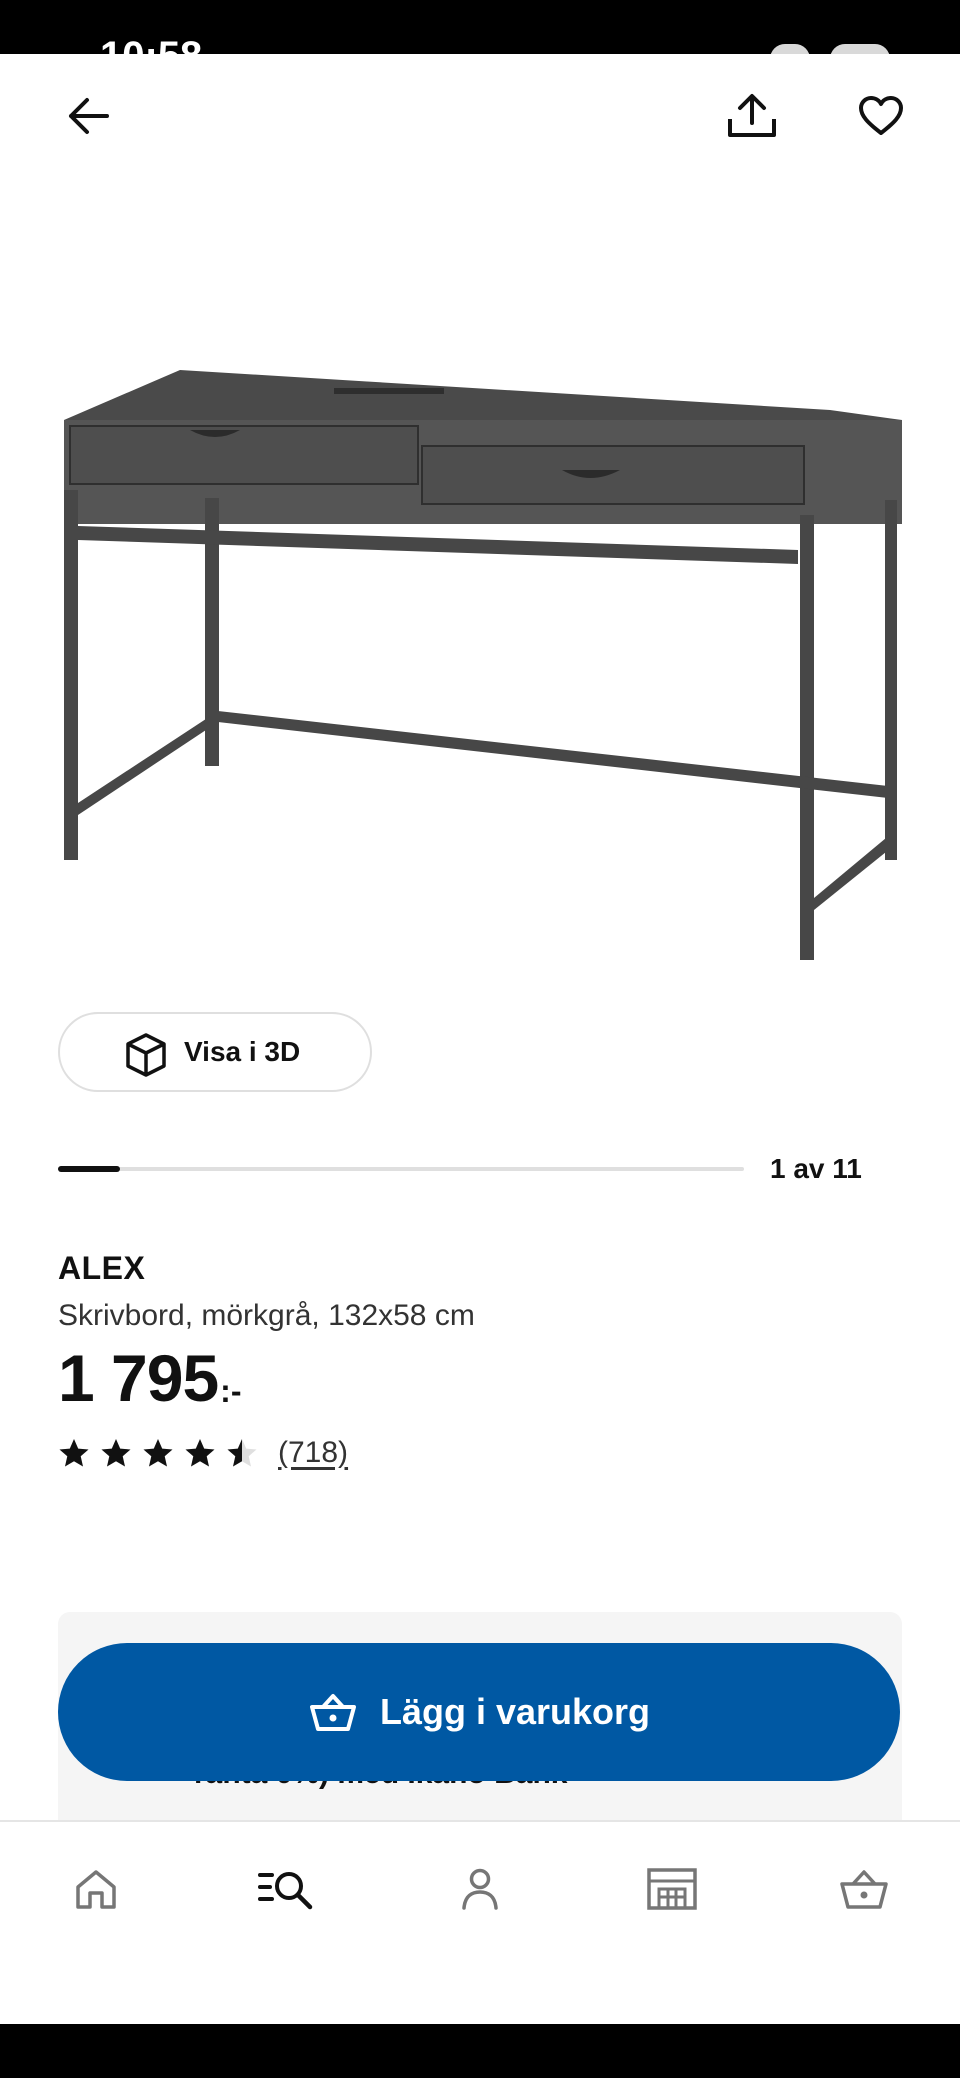  Describe the element at coordinates (266, 1315) in the screenshot. I see `product-description: Skrivbord, mörkgrå, 132x58 cm` at that location.